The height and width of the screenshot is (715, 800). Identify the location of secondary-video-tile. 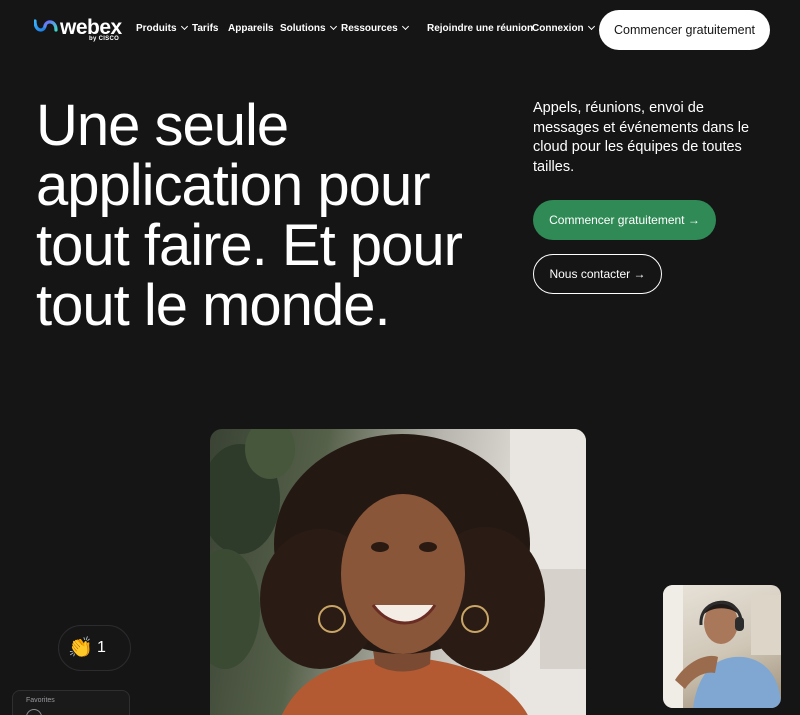
(722, 646).